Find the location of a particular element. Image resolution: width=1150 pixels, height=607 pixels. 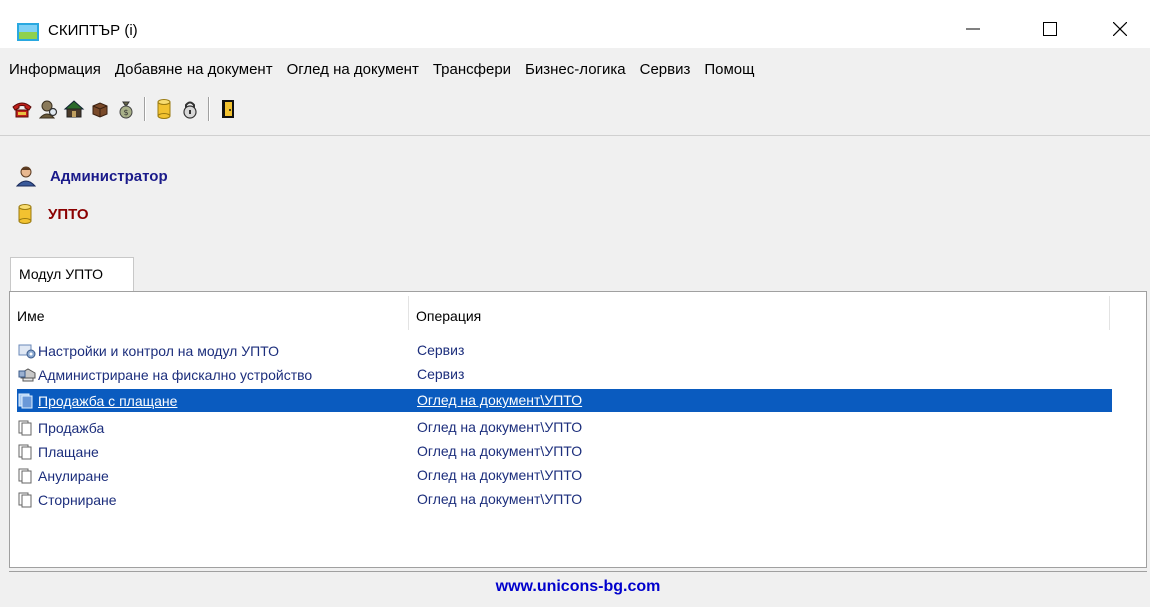

menu-view-document: Оглед на документ is located at coordinates (353, 70).